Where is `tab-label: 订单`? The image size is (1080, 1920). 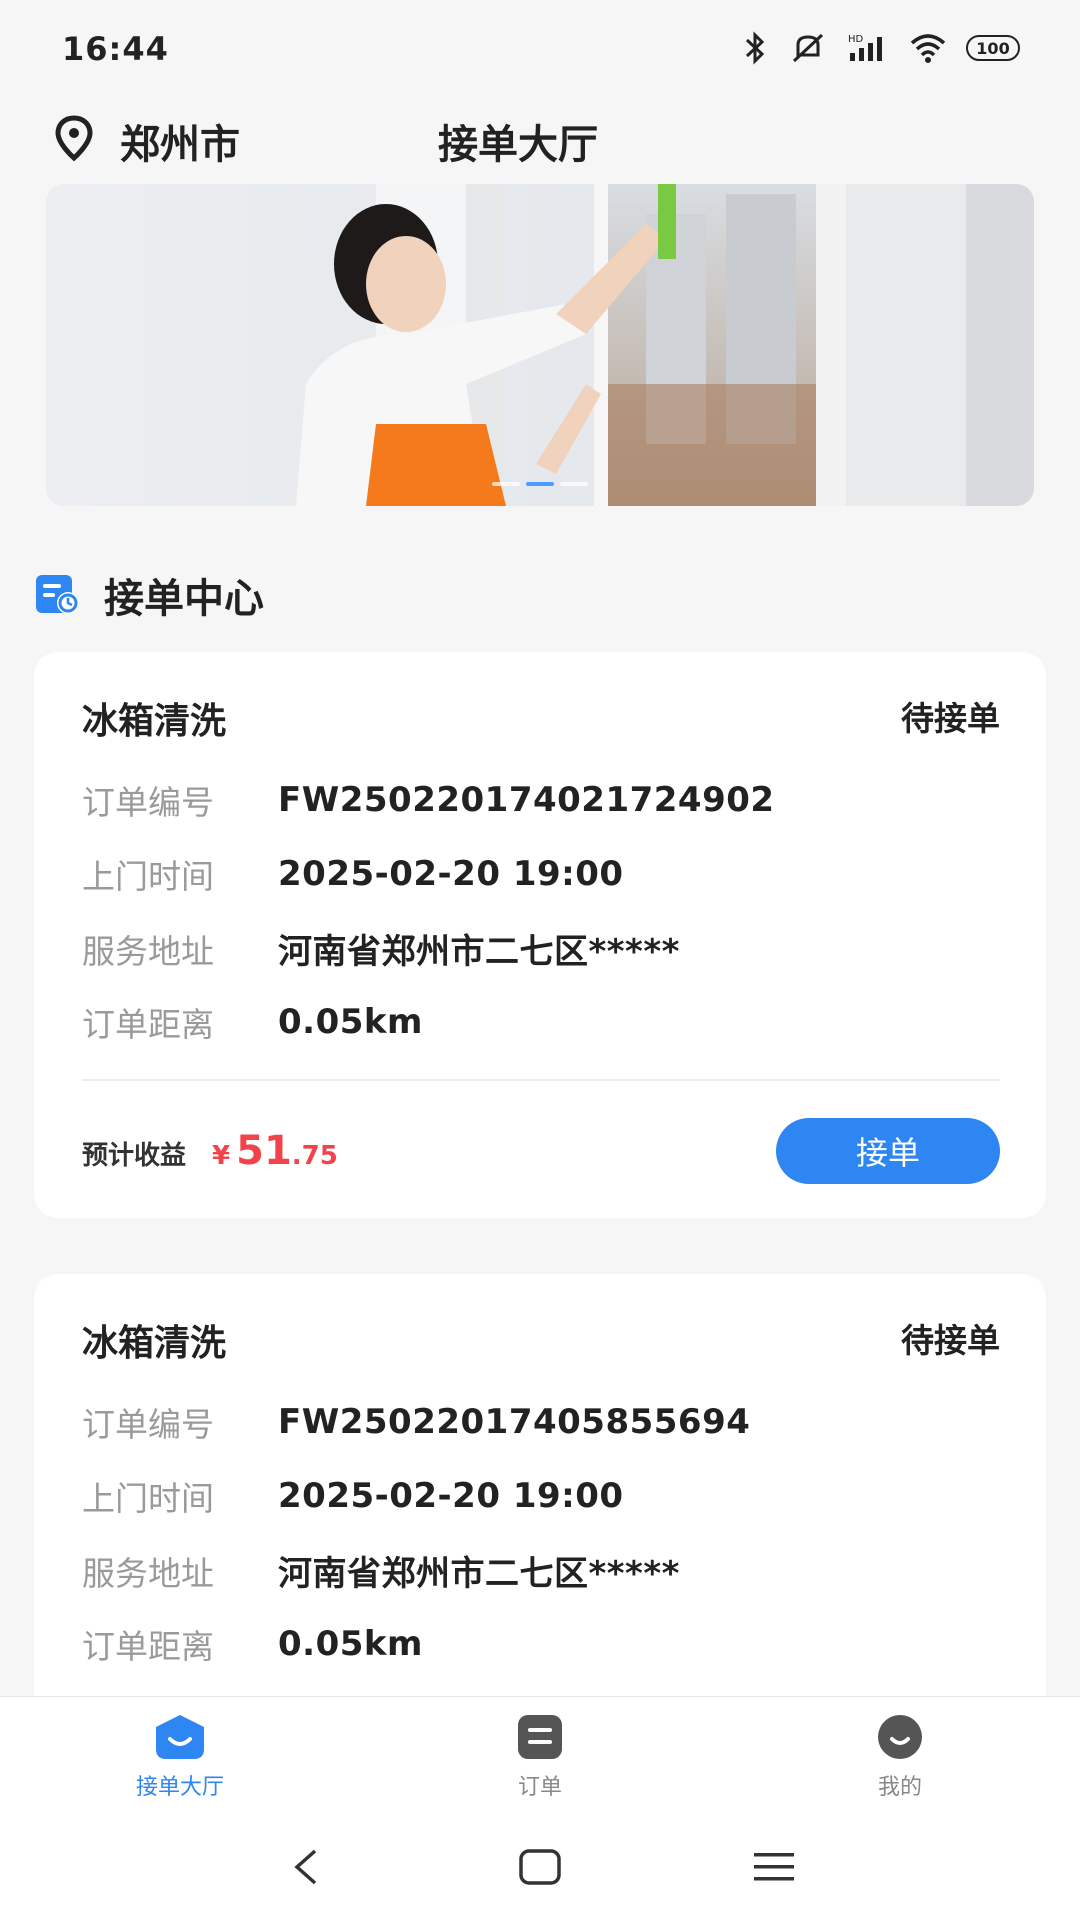 tab-label: 订单 is located at coordinates (539, 1787).